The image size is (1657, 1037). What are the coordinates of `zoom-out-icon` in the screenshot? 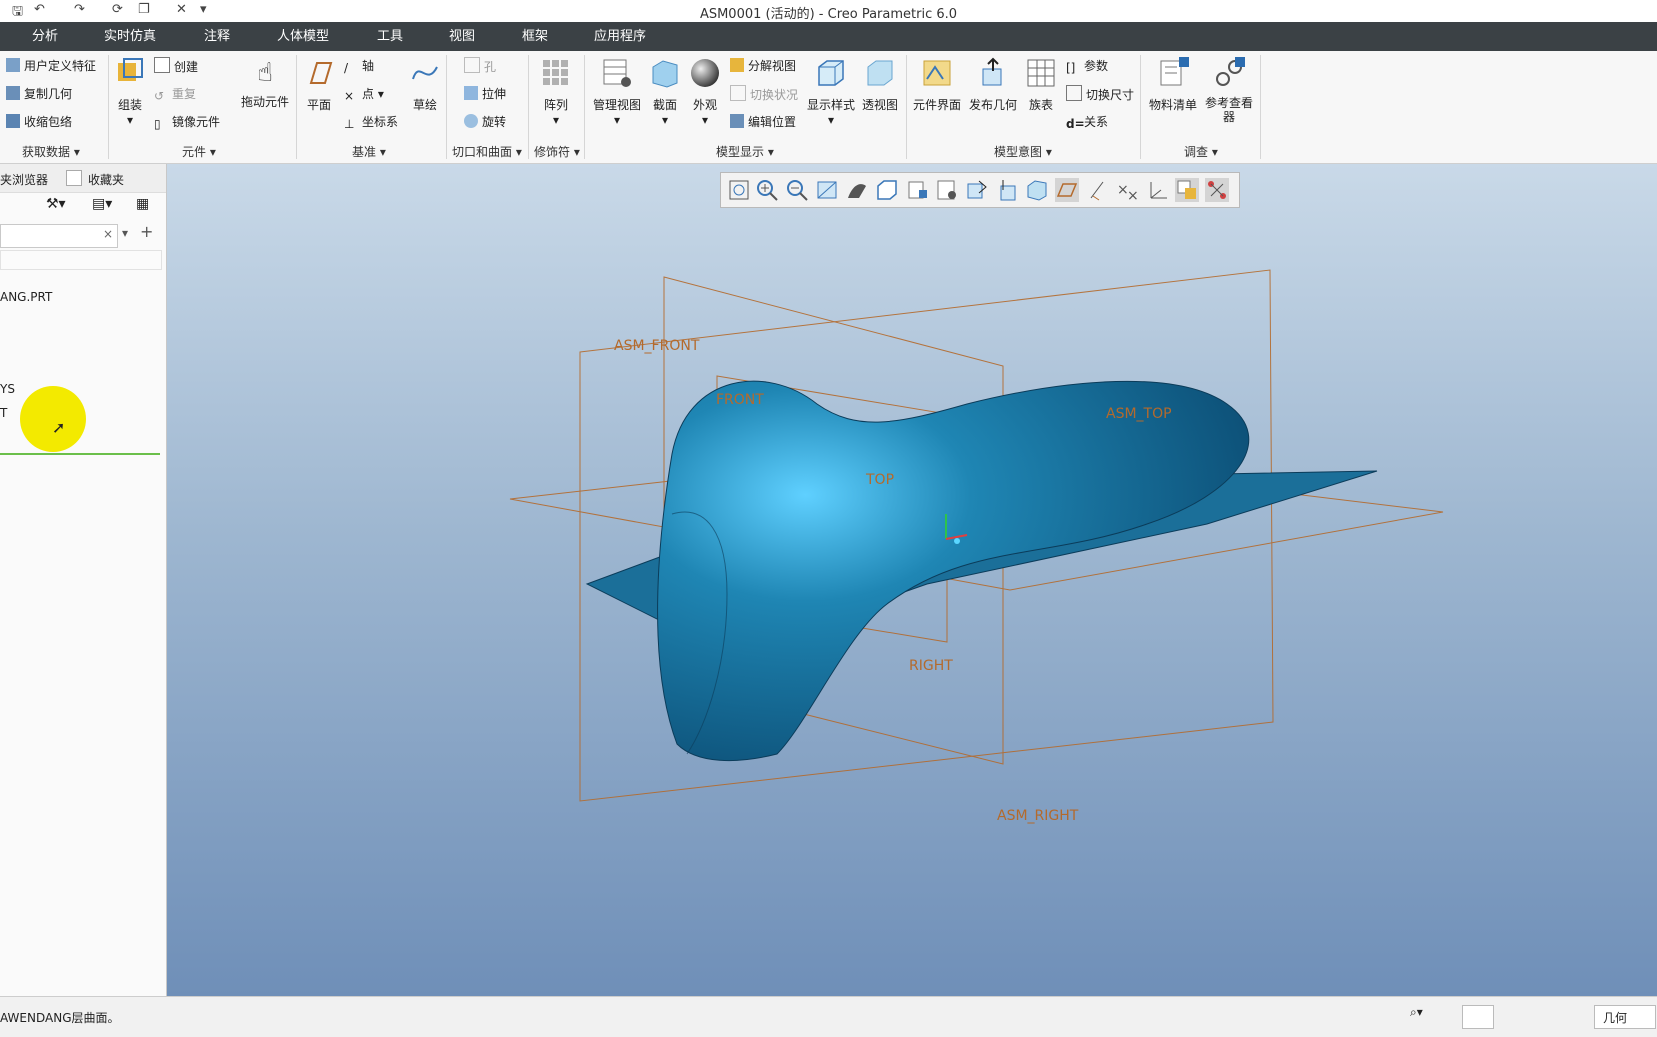 It's located at (797, 190).